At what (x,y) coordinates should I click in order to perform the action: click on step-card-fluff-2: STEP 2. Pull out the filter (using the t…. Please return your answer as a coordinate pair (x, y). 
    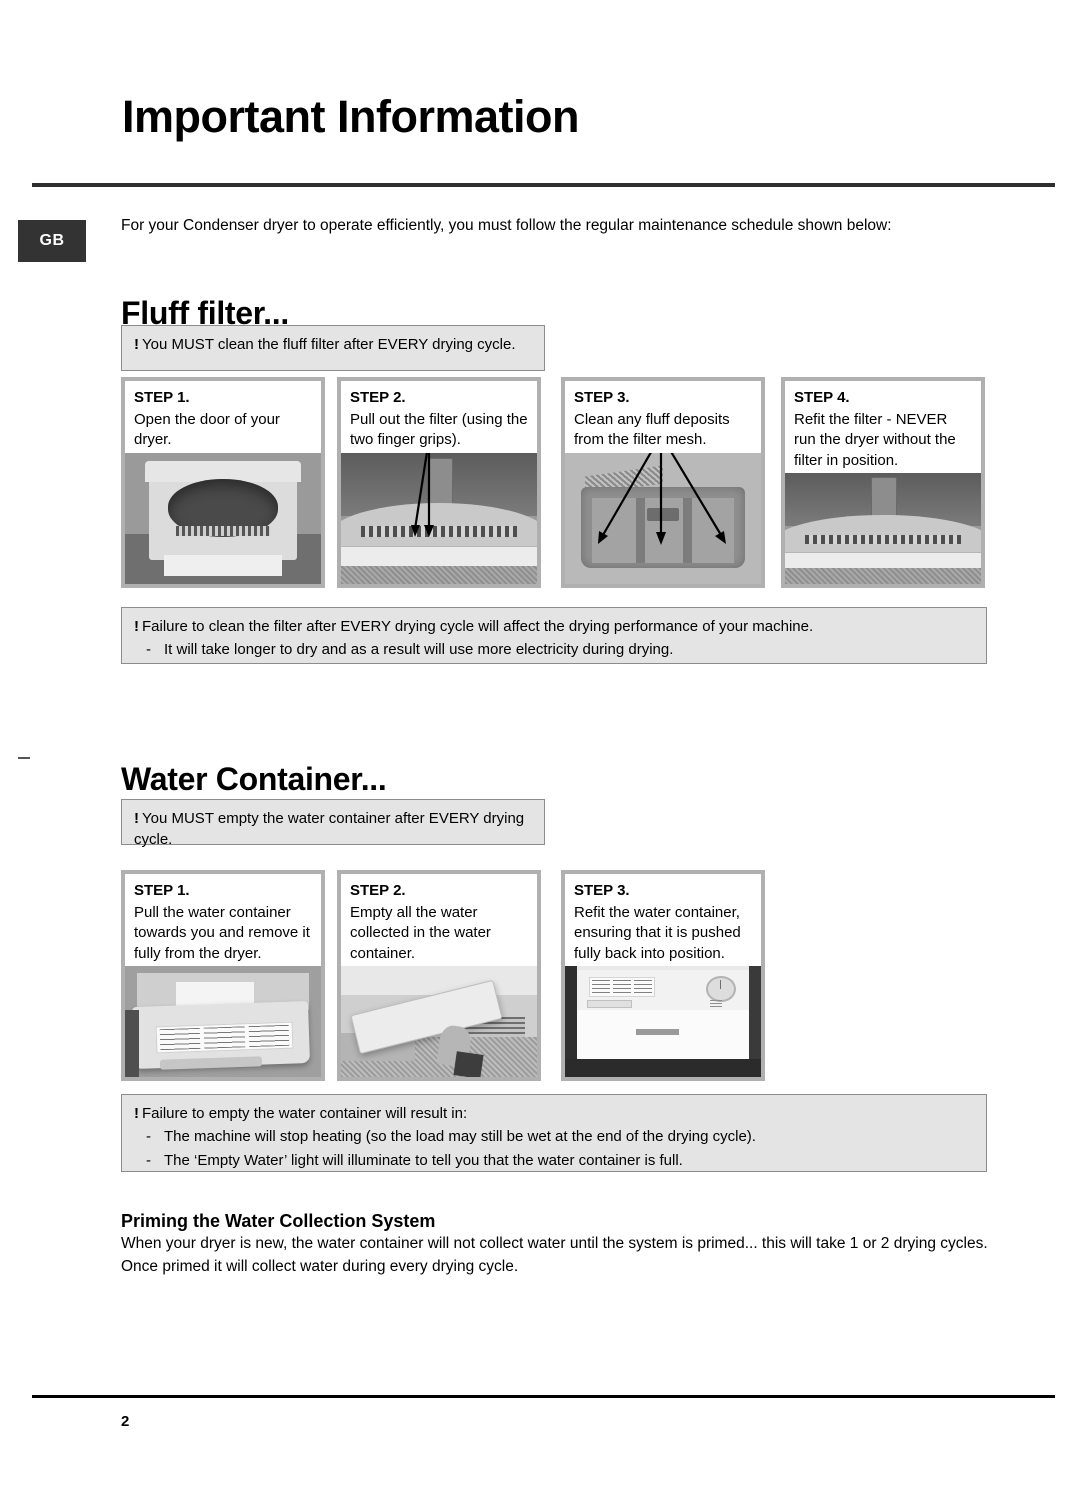
    Looking at the image, I should click on (439, 482).